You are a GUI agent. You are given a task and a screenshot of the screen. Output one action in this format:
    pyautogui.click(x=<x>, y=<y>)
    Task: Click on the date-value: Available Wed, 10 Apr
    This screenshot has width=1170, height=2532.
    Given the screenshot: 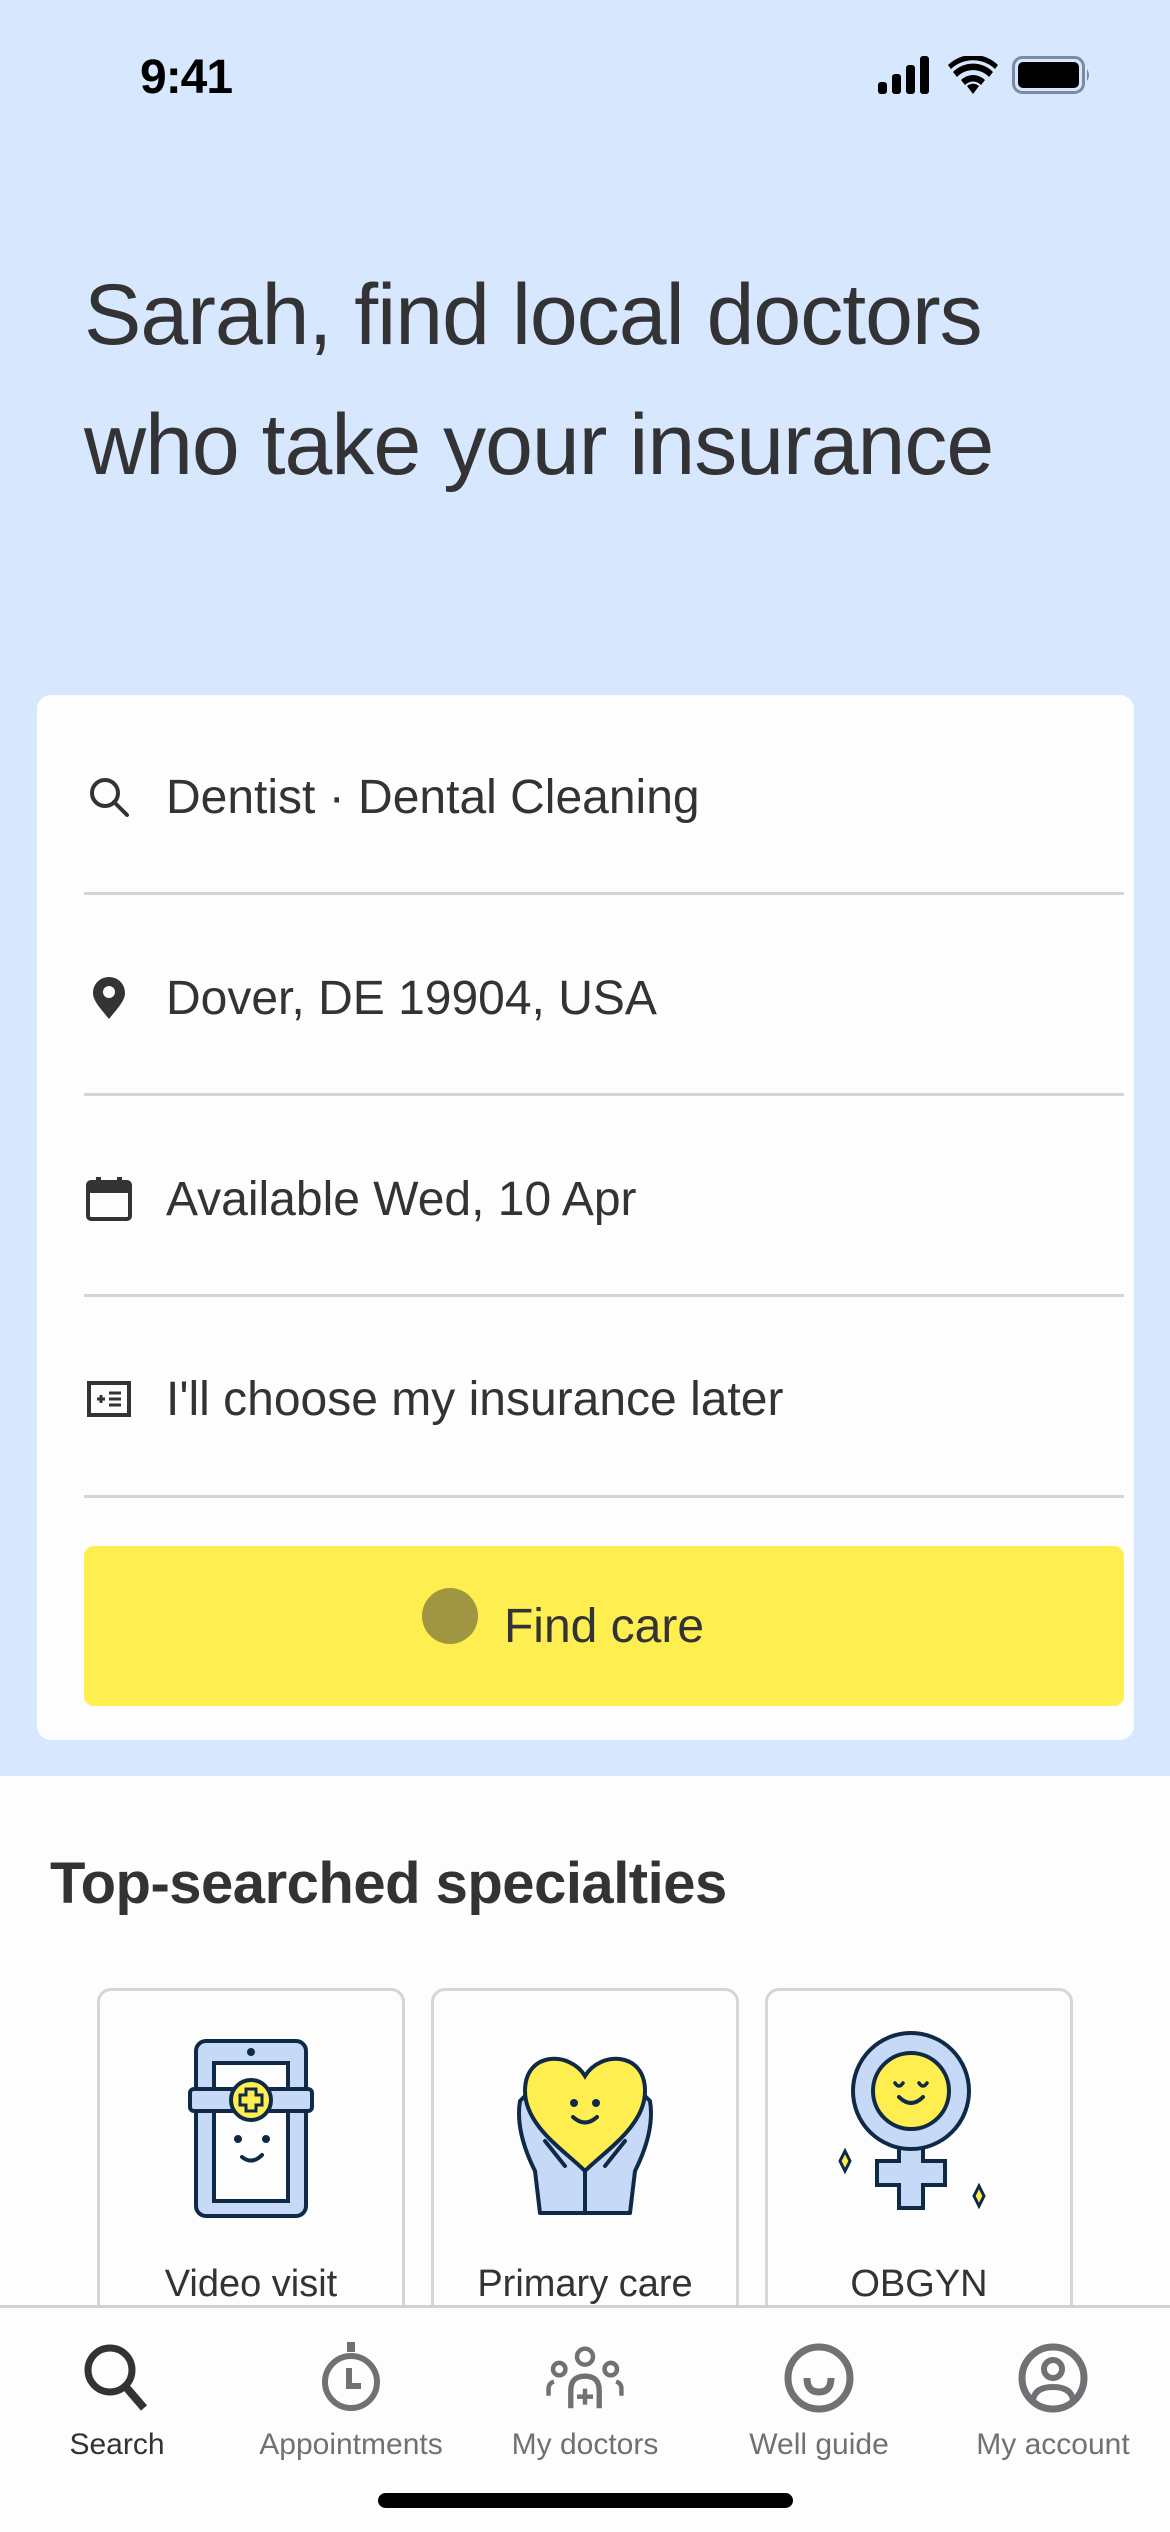 What is the action you would take?
    pyautogui.click(x=401, y=1199)
    